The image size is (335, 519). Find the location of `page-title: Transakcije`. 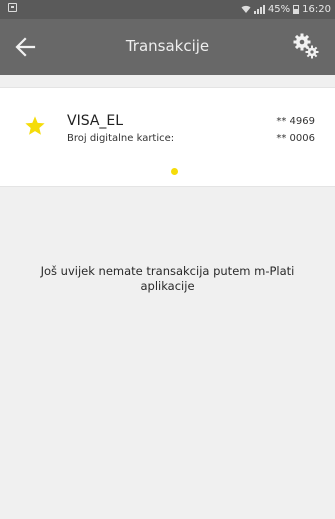

page-title: Transakcije is located at coordinates (167, 46).